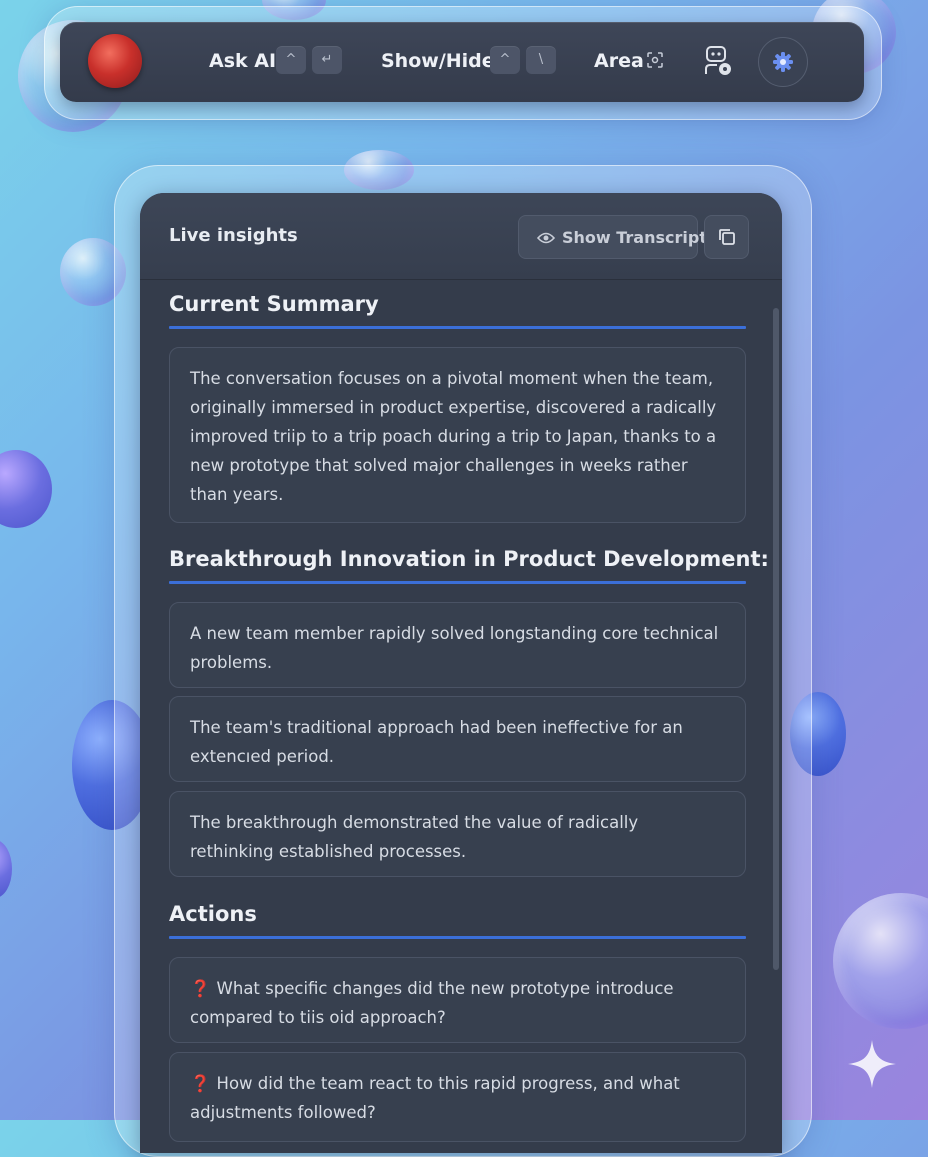 The width and height of the screenshot is (928, 1157). Describe the element at coordinates (634, 237) in the screenshot. I see `show-transcript-label: Show Transcript` at that location.